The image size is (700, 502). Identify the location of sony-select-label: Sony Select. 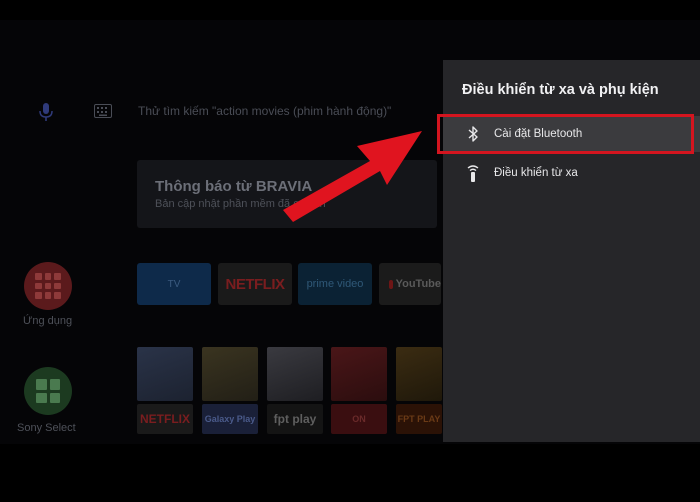
(46, 428).